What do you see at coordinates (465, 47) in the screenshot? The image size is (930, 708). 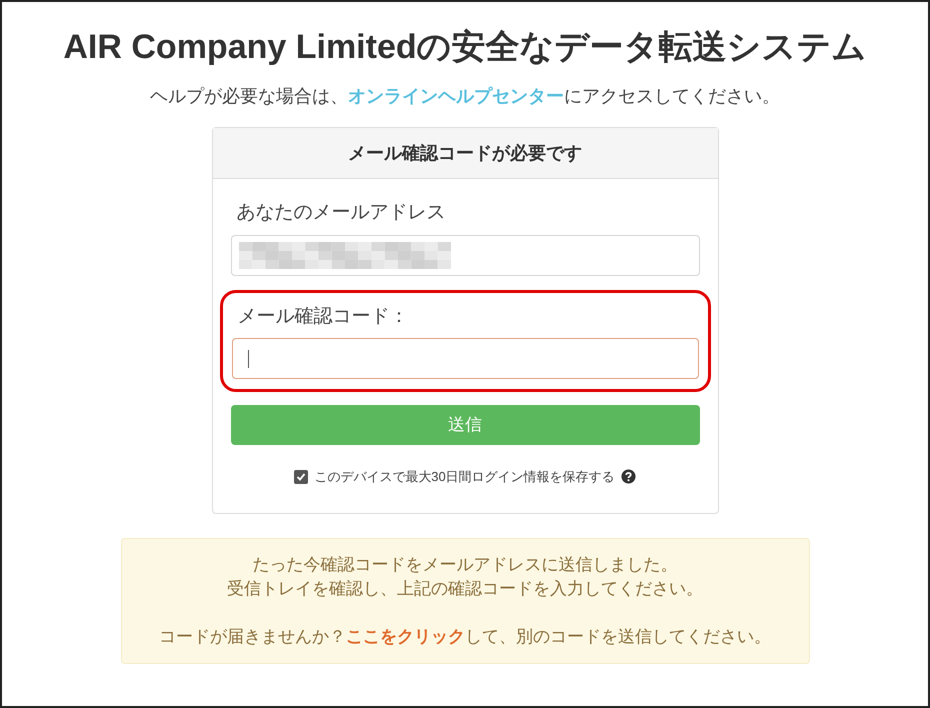 I see `page-title: AIR Company Limitedの安全なデータ転送システム` at bounding box center [465, 47].